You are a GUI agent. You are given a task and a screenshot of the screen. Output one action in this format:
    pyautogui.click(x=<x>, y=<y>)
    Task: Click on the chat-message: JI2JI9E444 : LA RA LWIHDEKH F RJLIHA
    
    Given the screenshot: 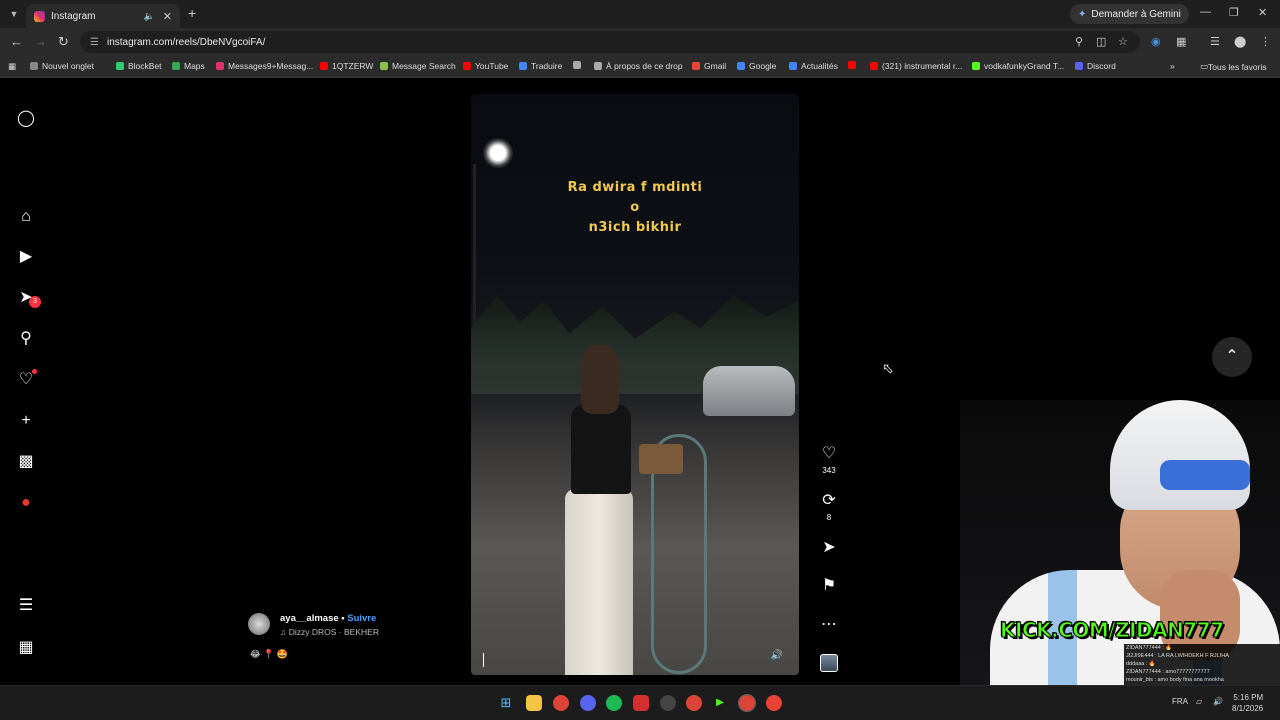 What is the action you would take?
    pyautogui.click(x=1177, y=656)
    